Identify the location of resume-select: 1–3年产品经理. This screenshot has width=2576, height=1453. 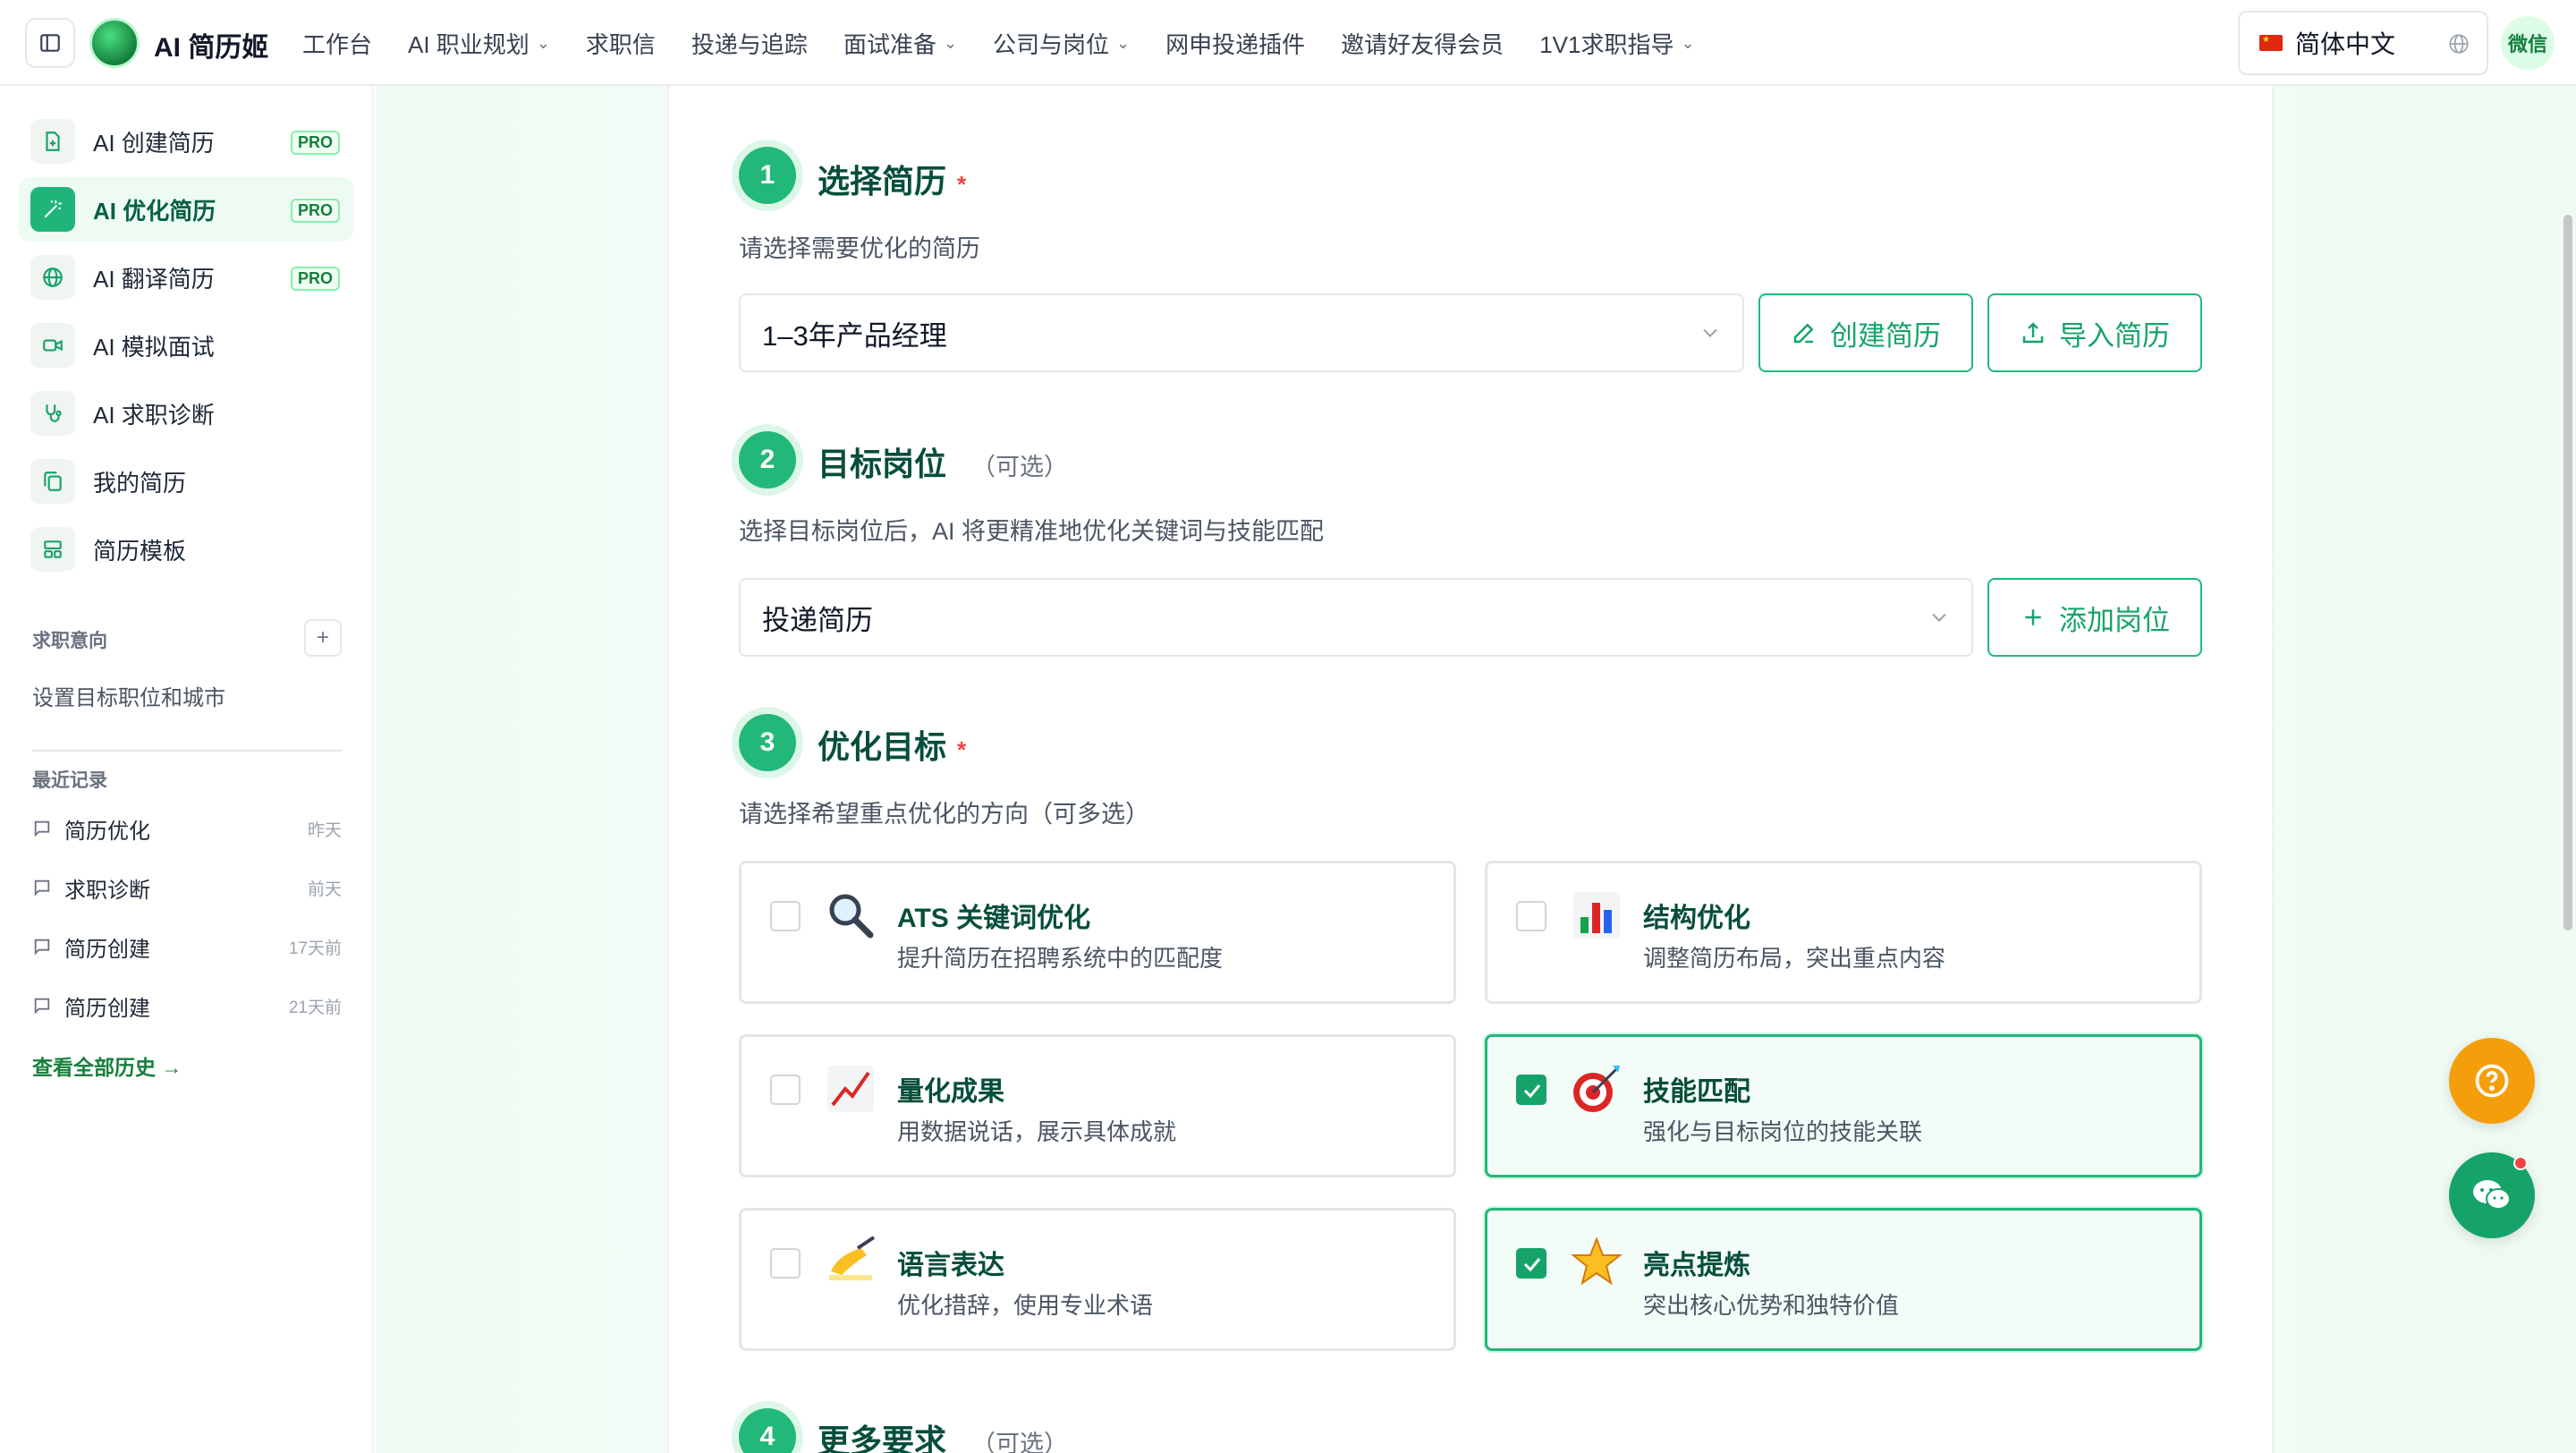
(1241, 332).